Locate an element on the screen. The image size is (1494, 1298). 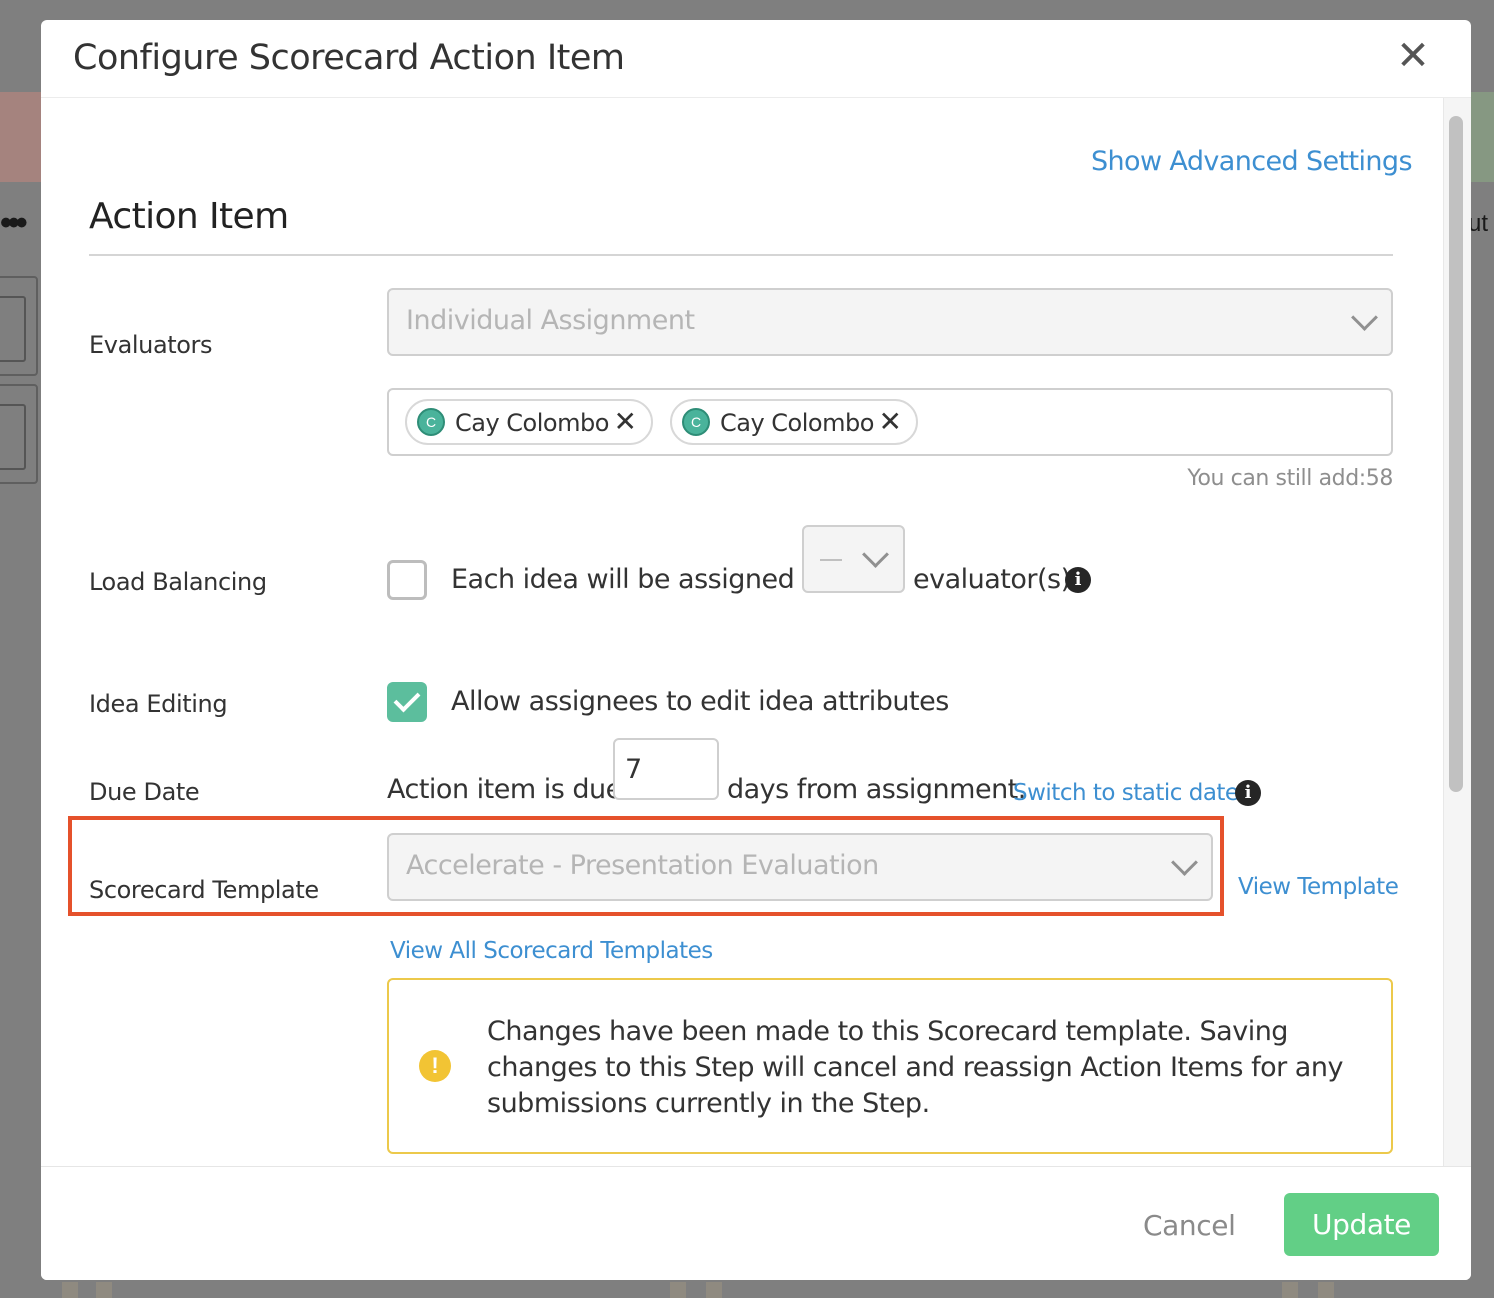
section-title: Action Item is located at coordinates (189, 216).